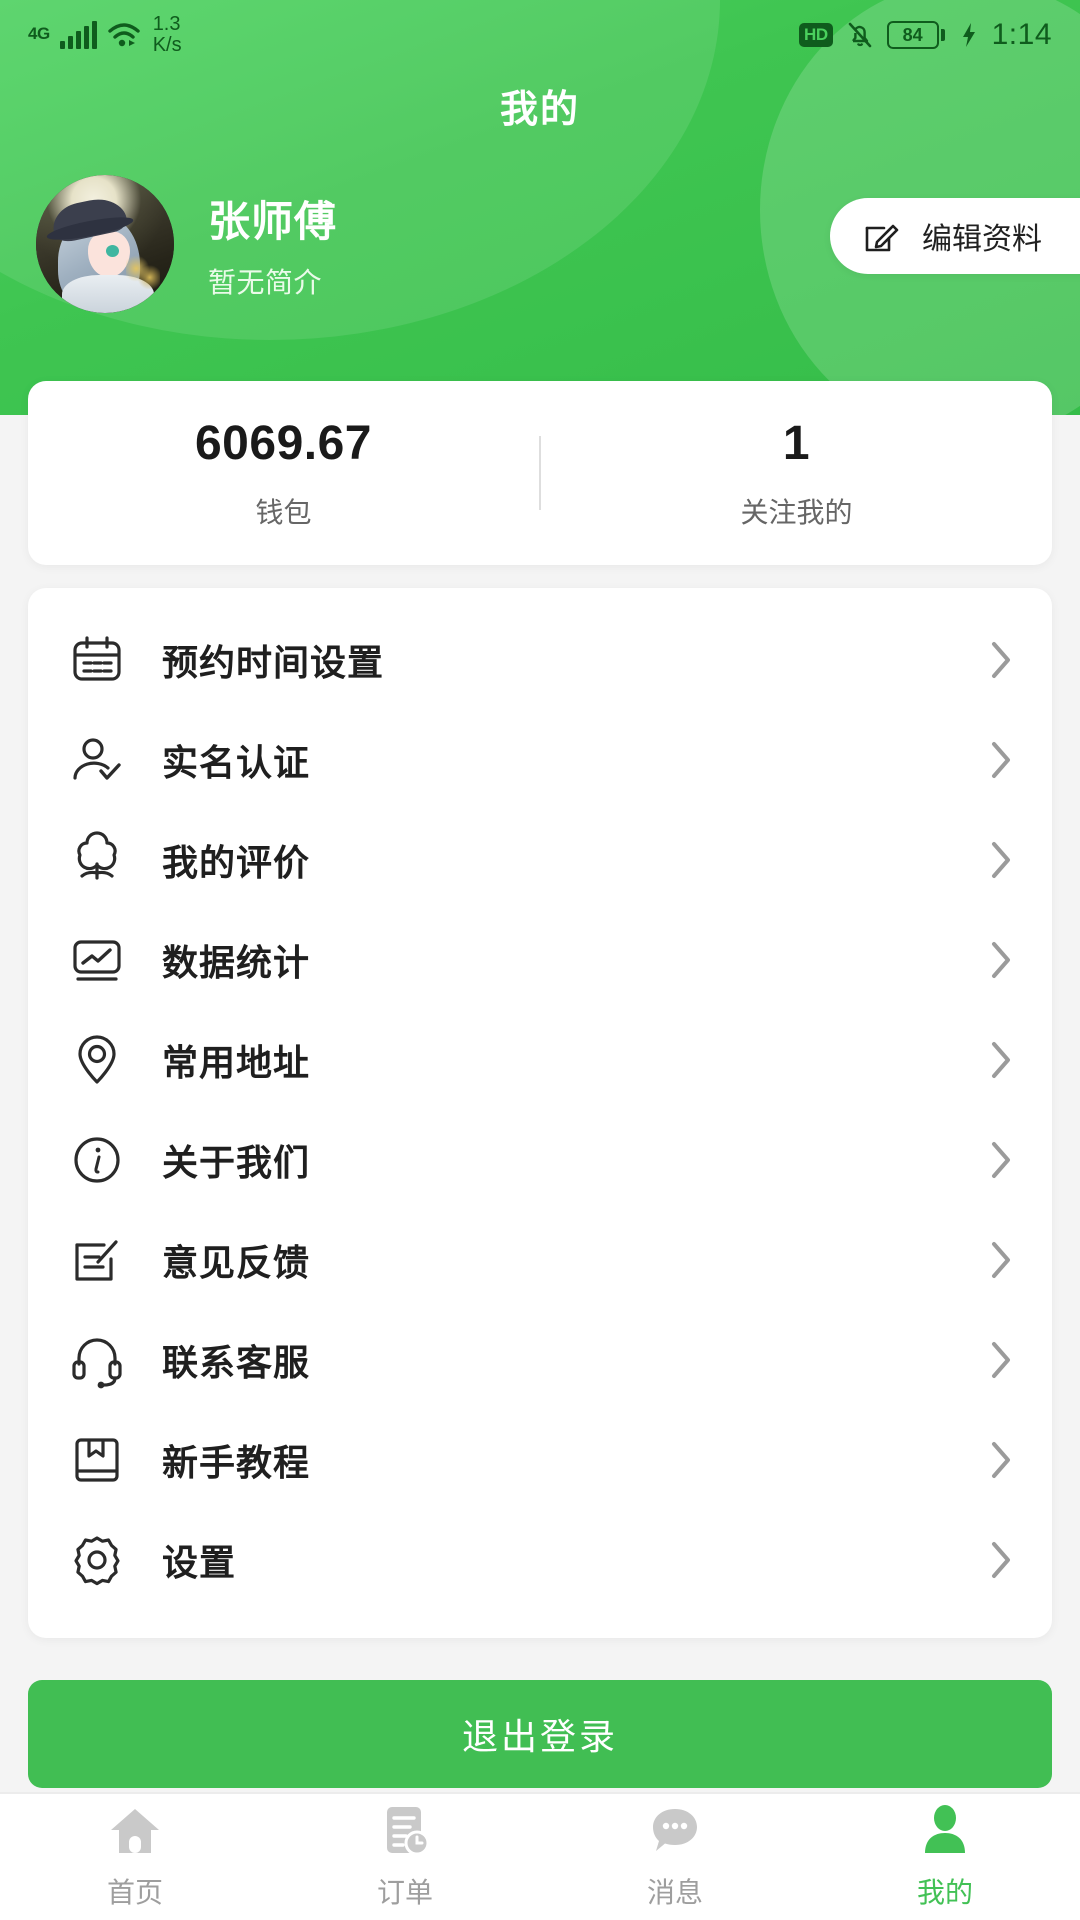 The width and height of the screenshot is (1080, 1920). I want to click on info-circle-icon, so click(97, 1160).